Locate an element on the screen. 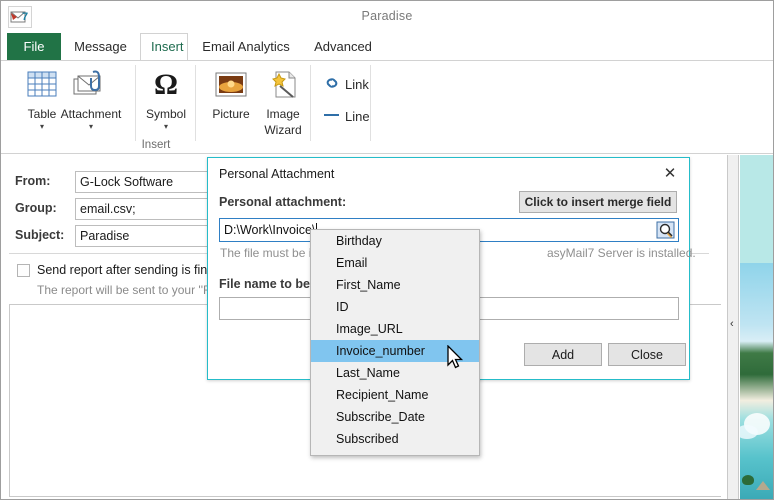 The image size is (774, 500). send-report-checkbox-row: Send report after sending is finished is located at coordinates (127, 270).